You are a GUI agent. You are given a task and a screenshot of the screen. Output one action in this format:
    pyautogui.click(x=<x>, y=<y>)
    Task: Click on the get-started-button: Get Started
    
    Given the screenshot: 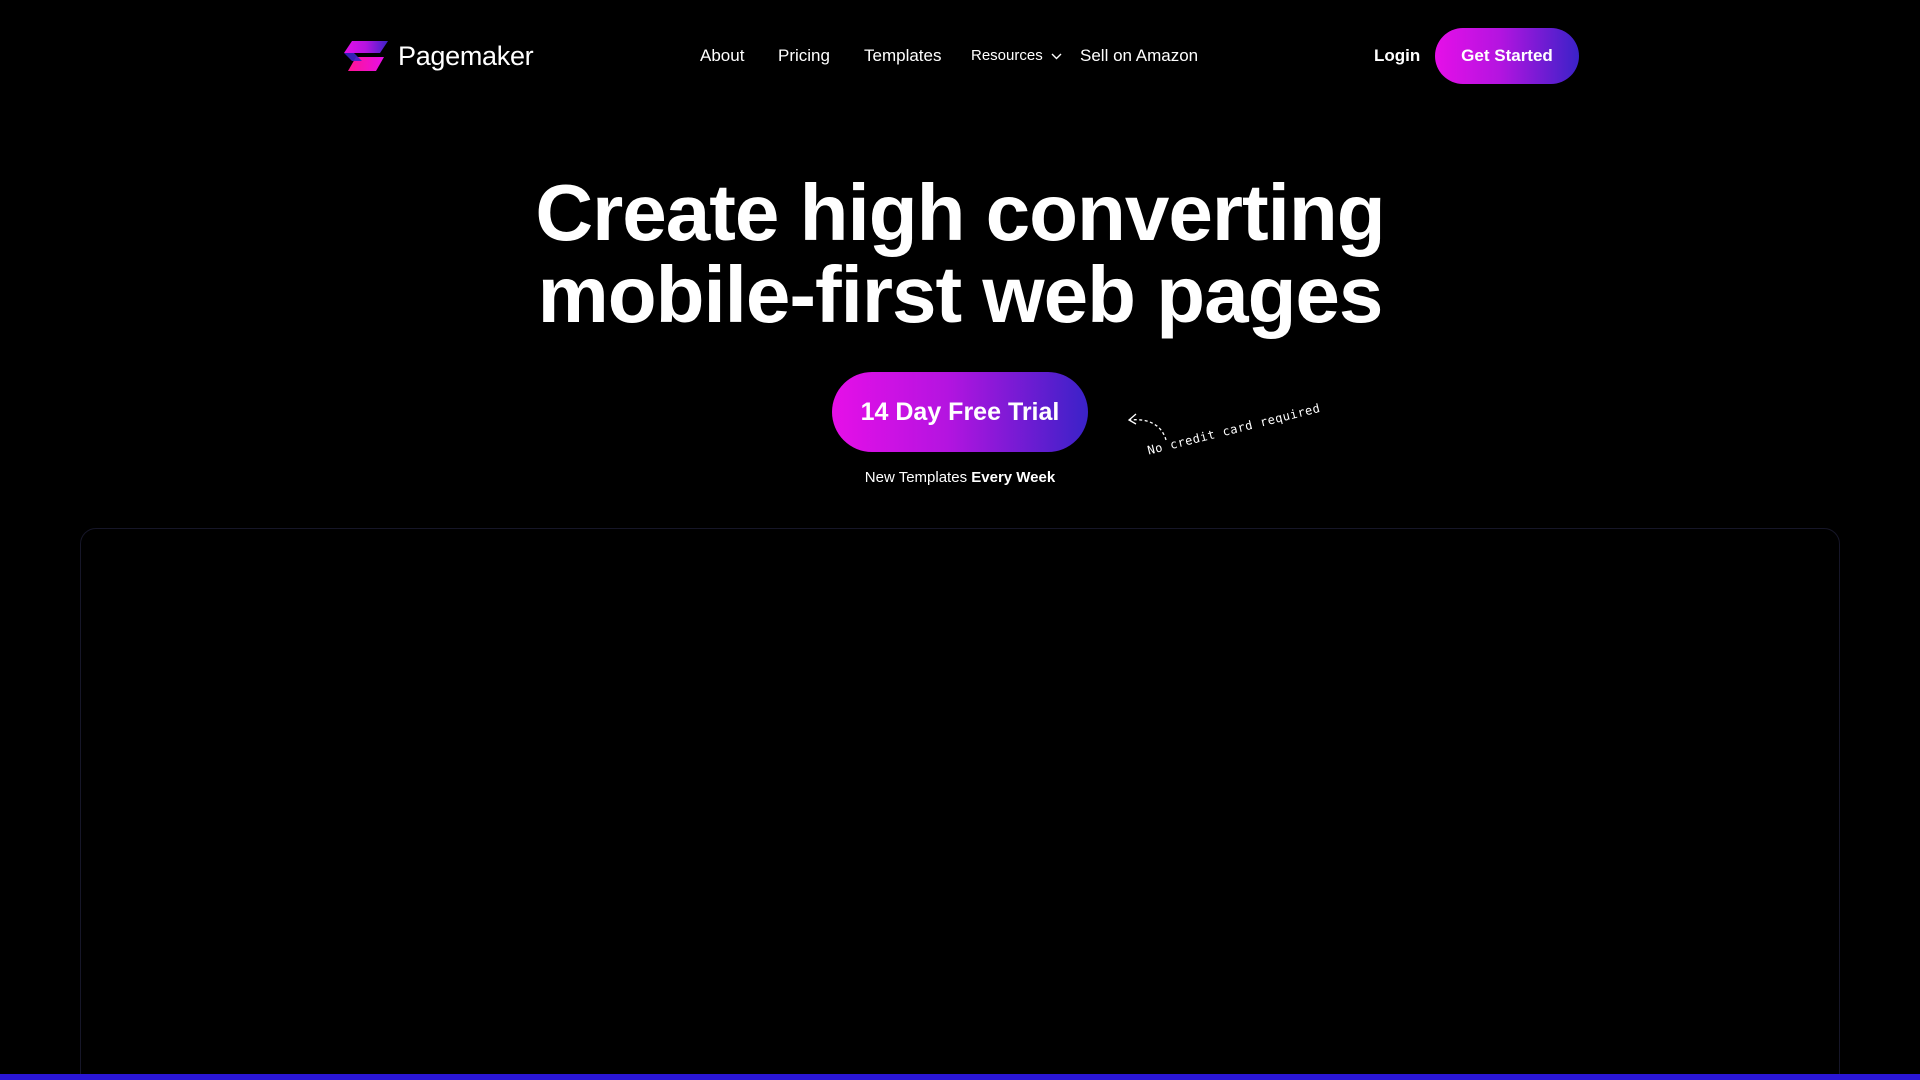 What is the action you would take?
    pyautogui.click(x=1507, y=56)
    